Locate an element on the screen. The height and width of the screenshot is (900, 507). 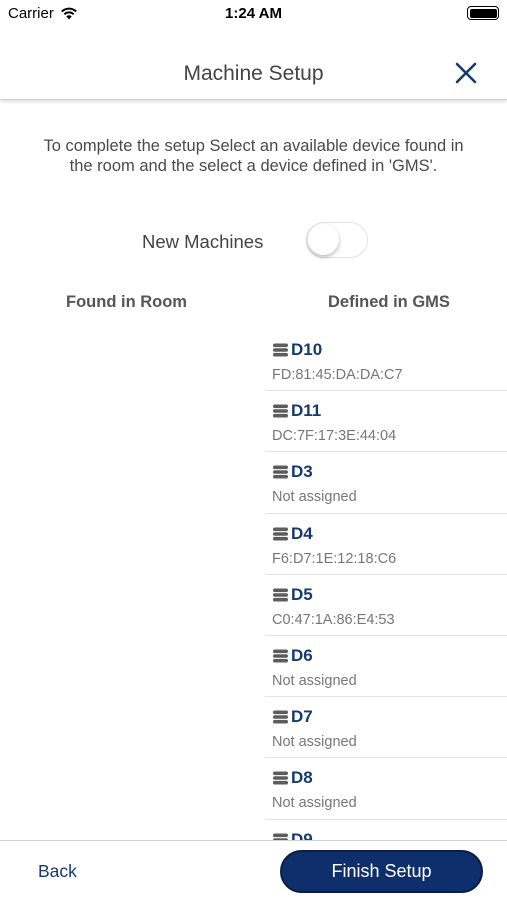
device-name: D5 is located at coordinates (302, 594).